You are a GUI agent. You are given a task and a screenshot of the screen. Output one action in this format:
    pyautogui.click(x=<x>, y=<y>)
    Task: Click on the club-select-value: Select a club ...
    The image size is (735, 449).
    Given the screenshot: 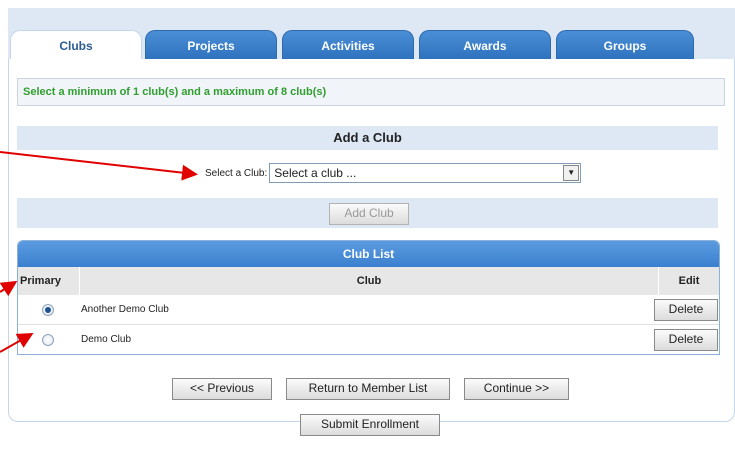 What is the action you would take?
    pyautogui.click(x=315, y=173)
    